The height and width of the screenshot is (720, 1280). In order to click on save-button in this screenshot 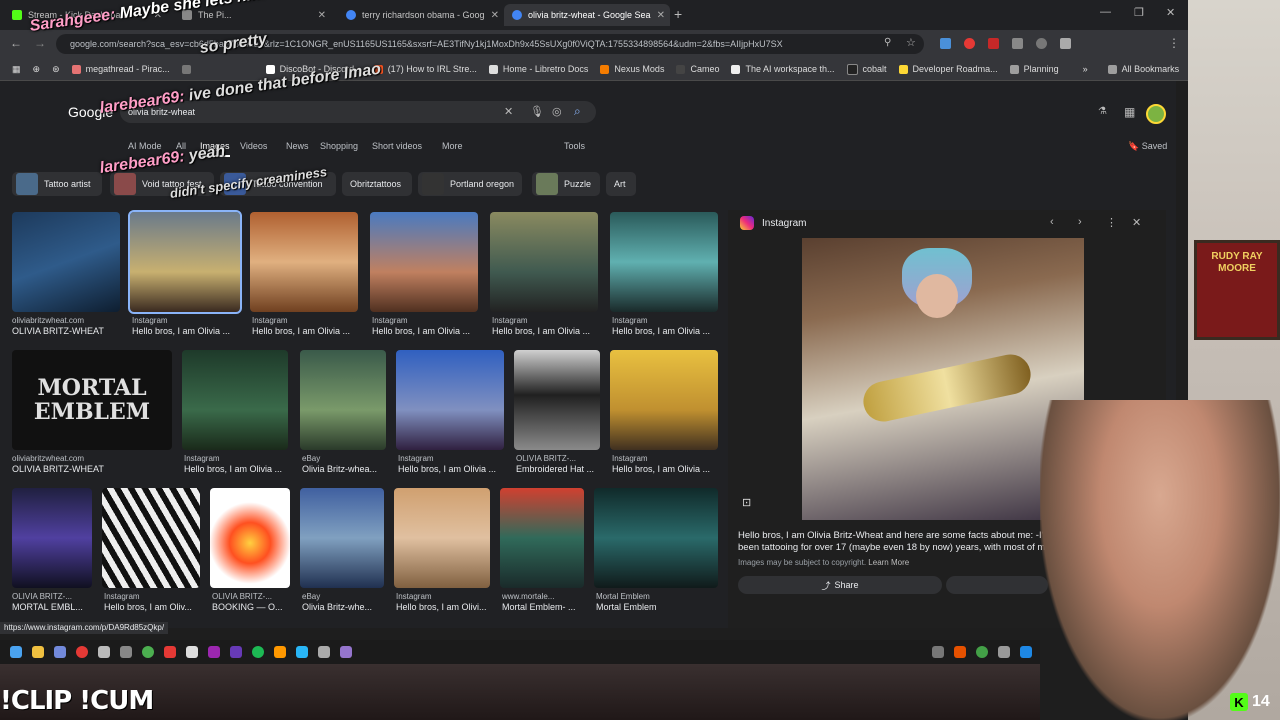, I will do `click(997, 585)`.